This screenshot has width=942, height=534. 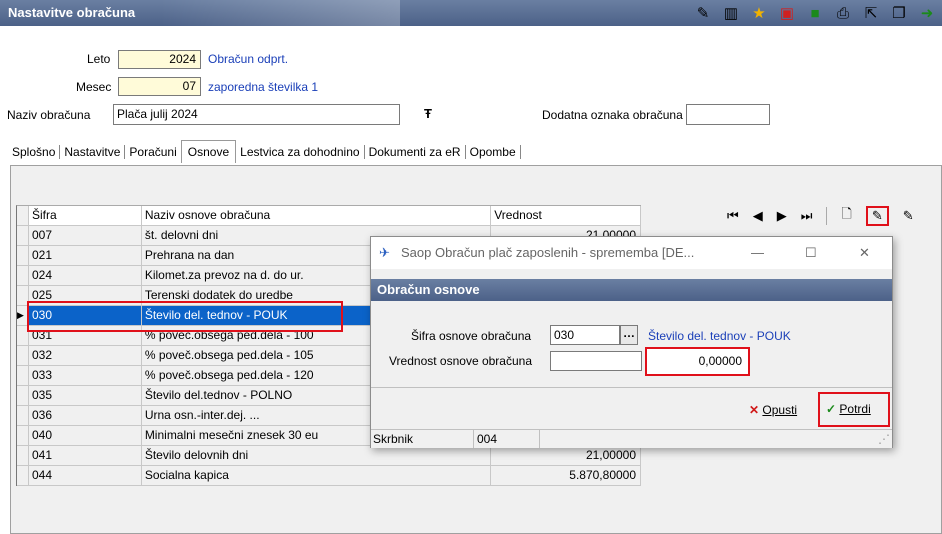 What do you see at coordinates (596, 361) in the screenshot?
I see `vrednost-input-left` at bounding box center [596, 361].